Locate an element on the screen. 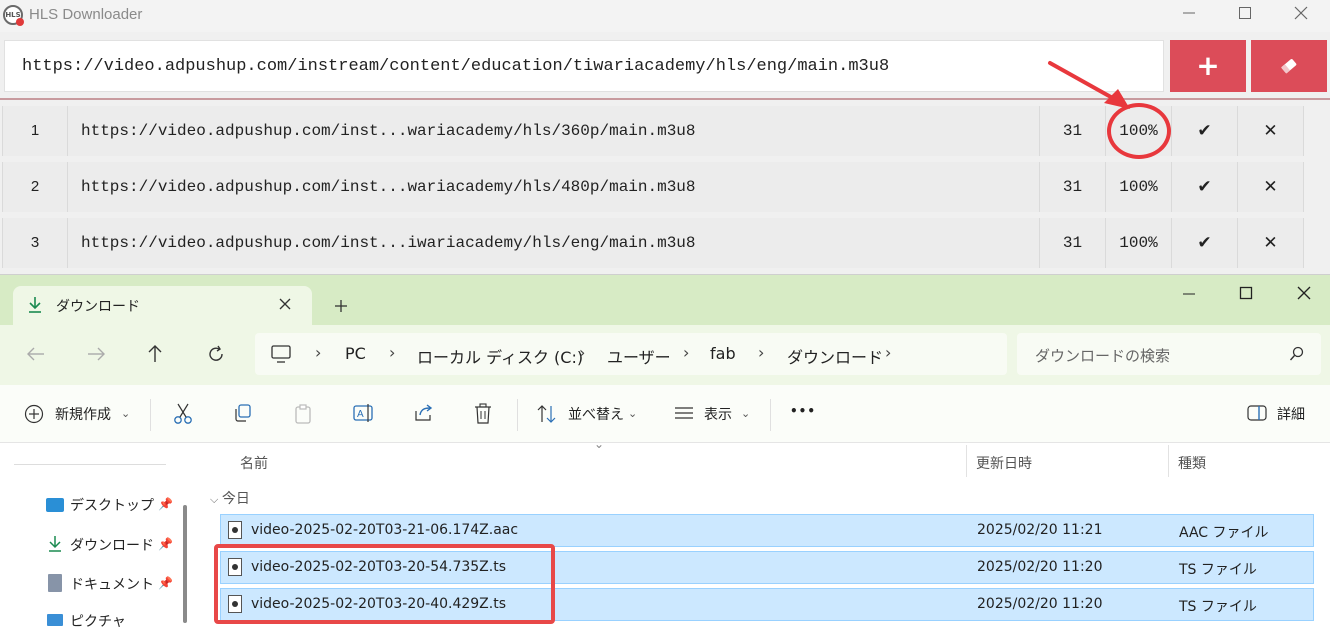  view-button: 表示 is located at coordinates (718, 414).